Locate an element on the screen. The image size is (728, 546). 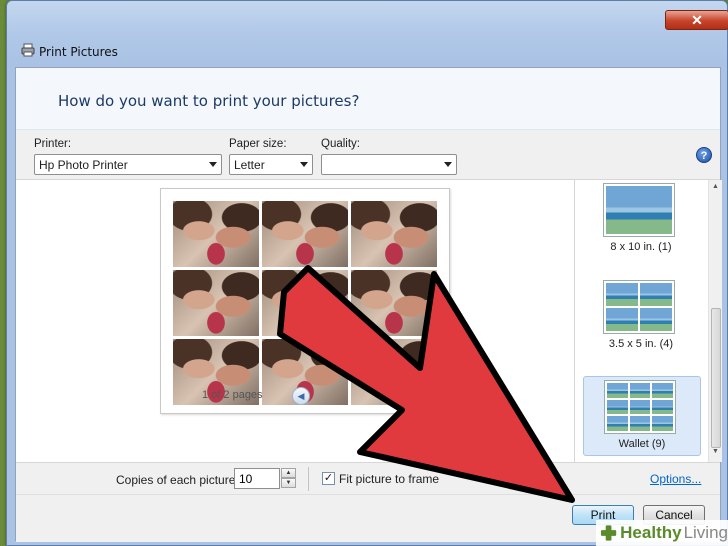
printer-label: Printer: is located at coordinates (53, 144).